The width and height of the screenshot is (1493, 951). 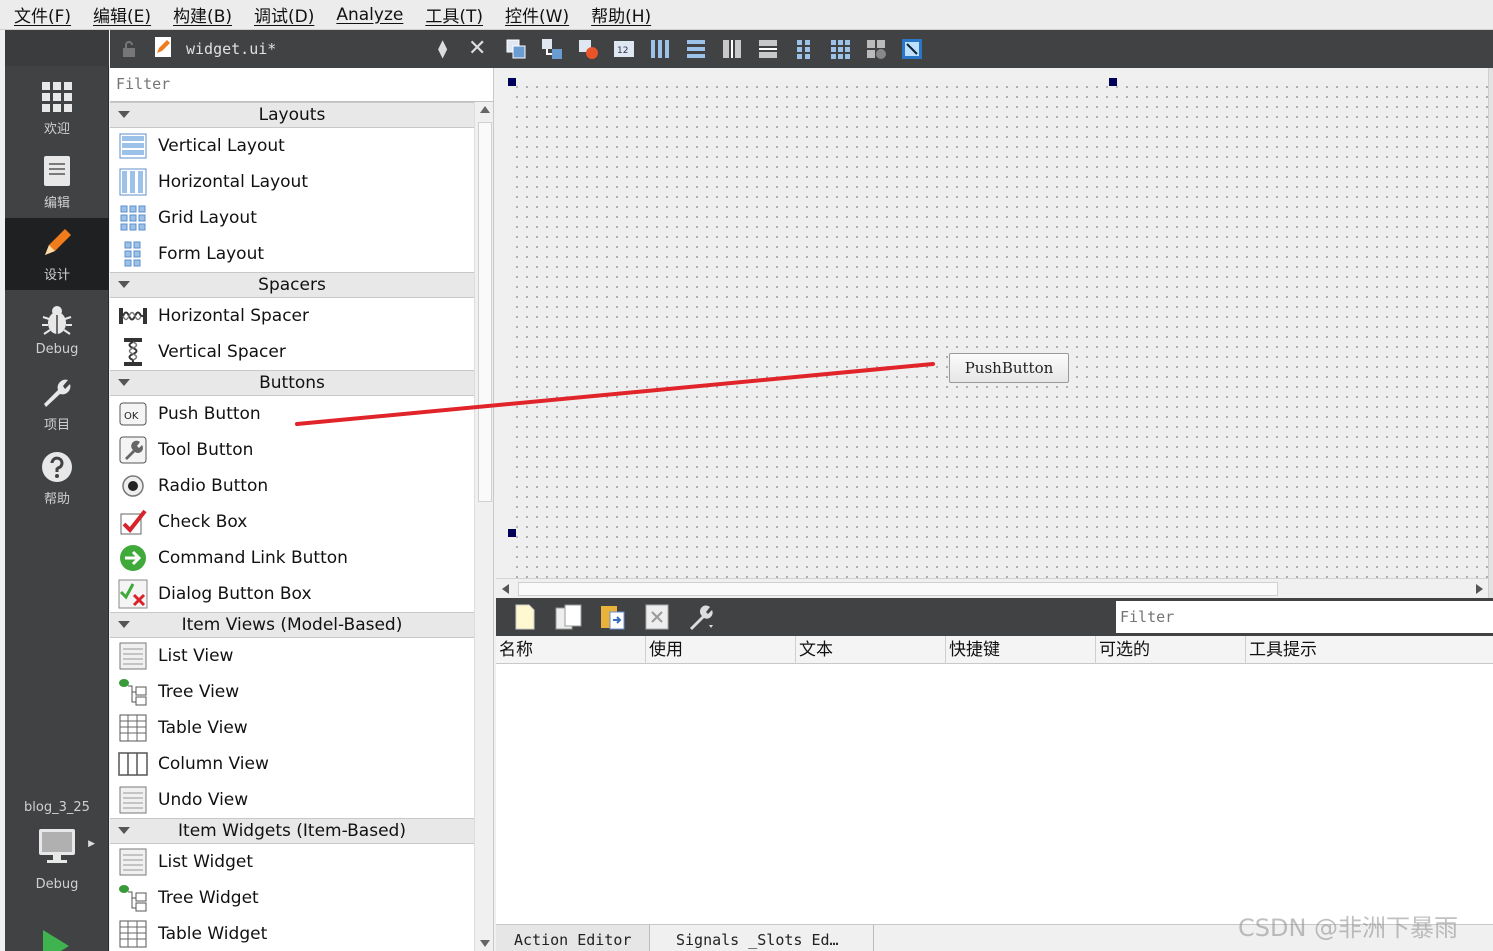 I want to click on widget-label: Horizontal Layout, so click(x=233, y=182).